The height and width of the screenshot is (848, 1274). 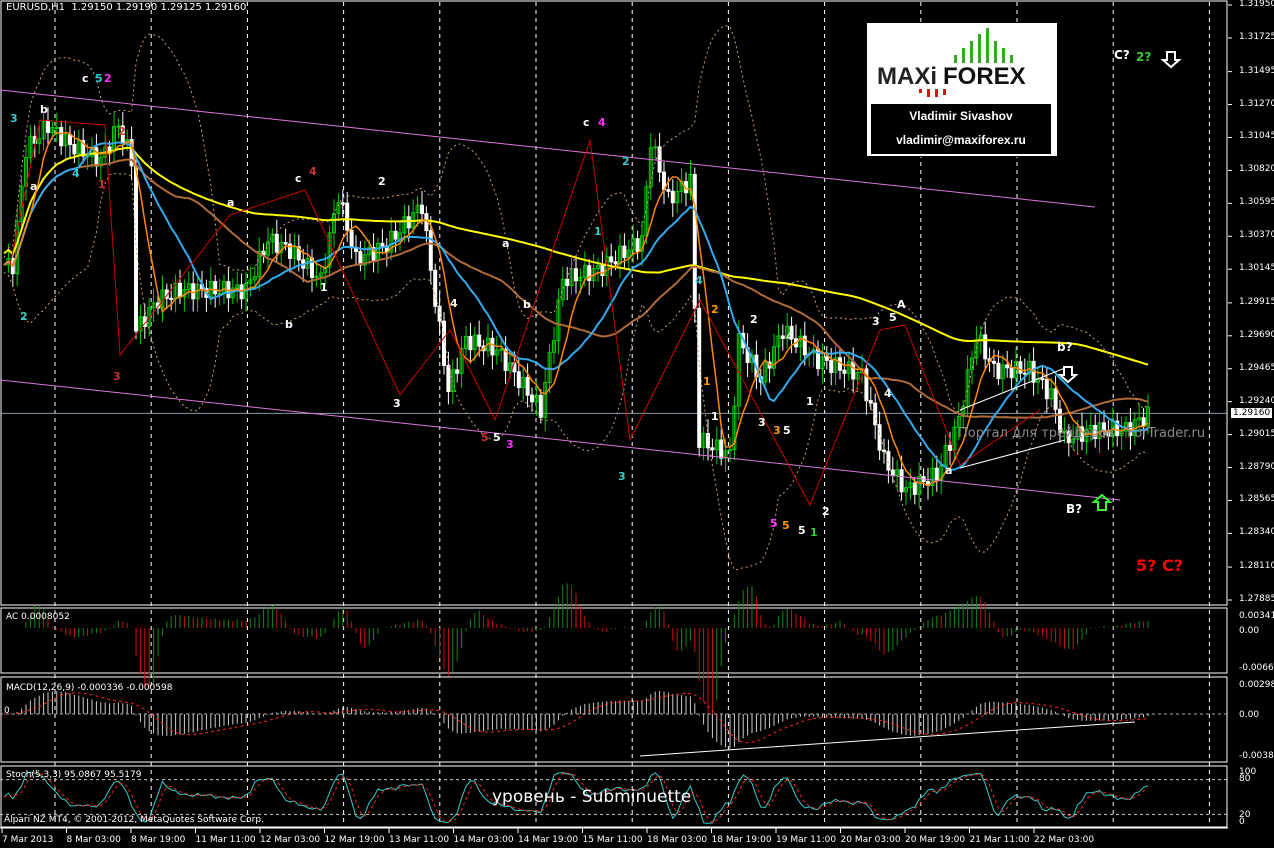 I want to click on price-axis-label: 1.30145, so click(x=1256, y=268).